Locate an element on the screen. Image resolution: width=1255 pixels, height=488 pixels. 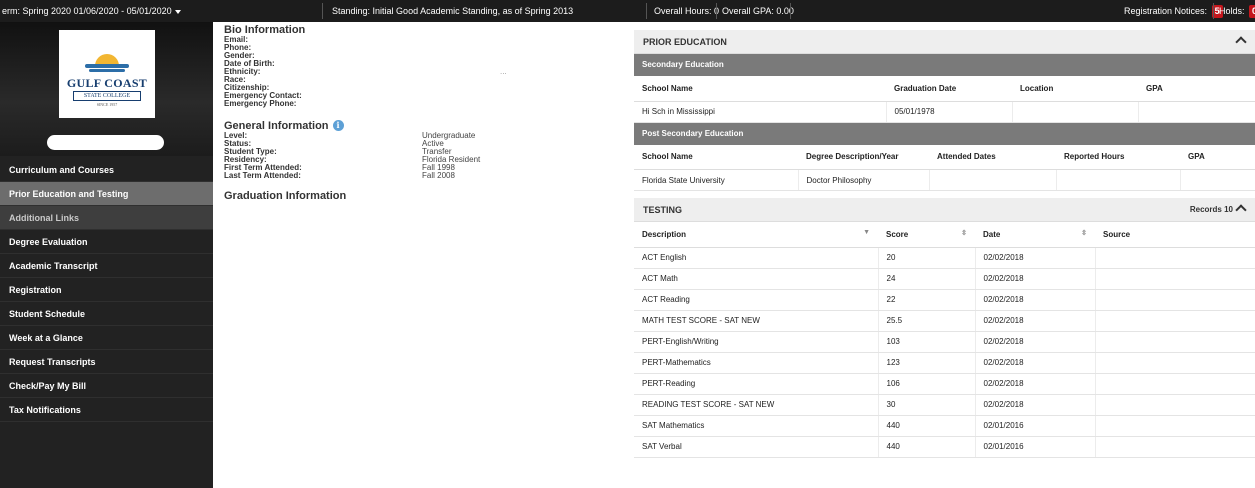
sidebar-item-degree-evaluation: Degree Evaluation is located at coordinates (106, 242).